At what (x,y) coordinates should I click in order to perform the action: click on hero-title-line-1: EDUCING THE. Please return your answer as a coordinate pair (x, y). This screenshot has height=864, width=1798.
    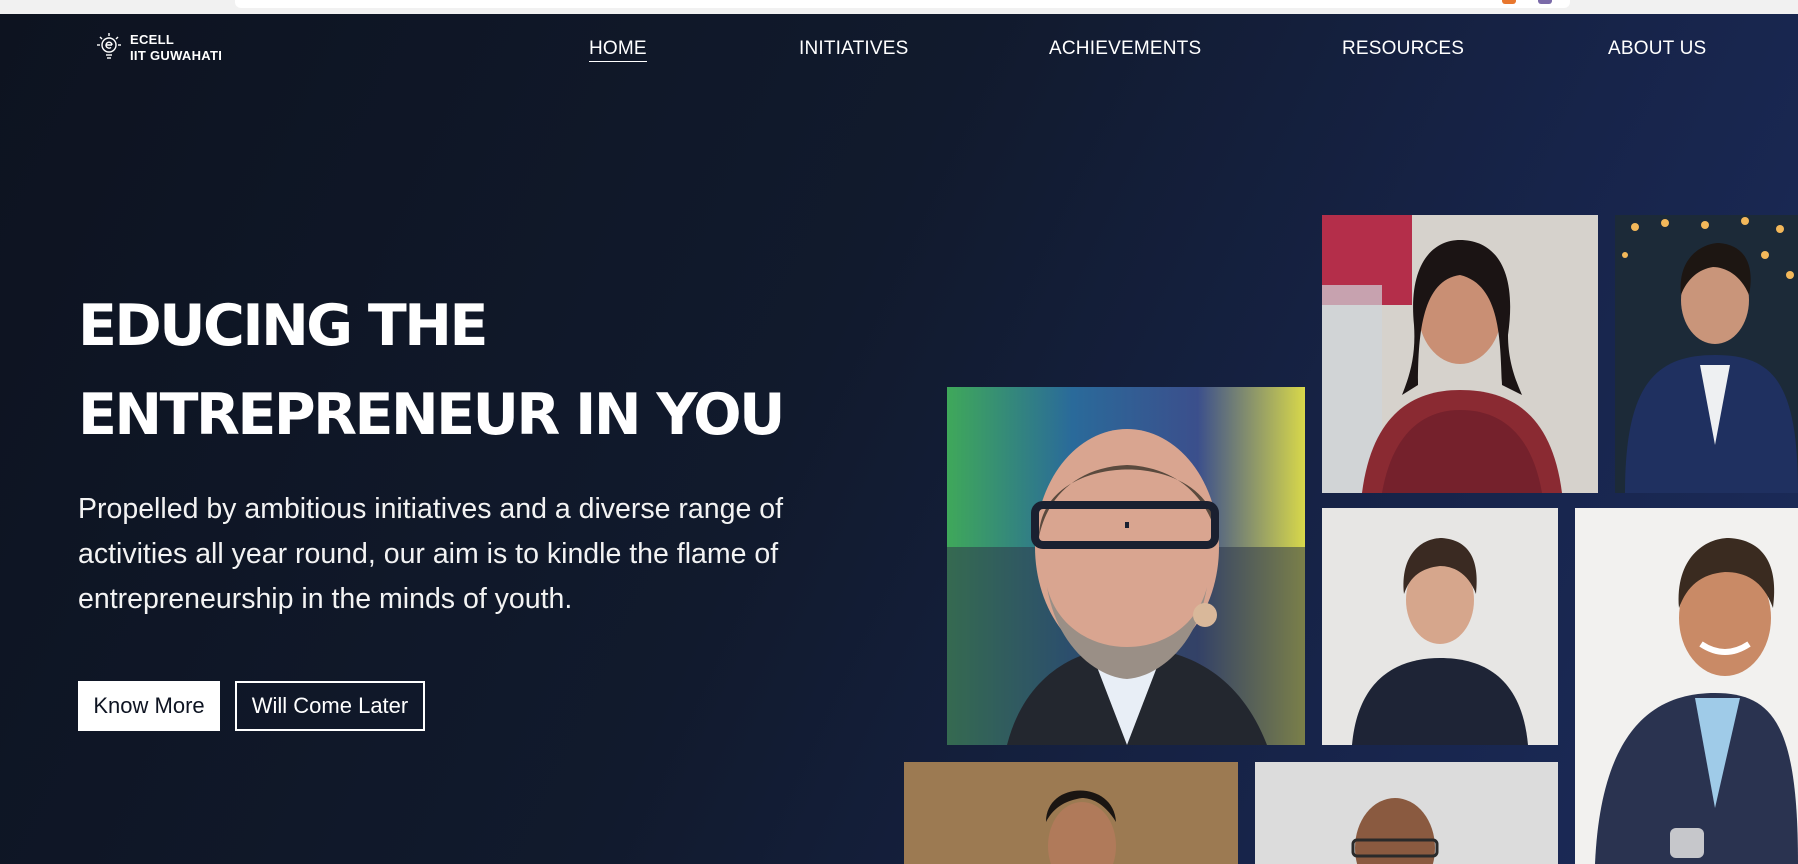
    Looking at the image, I should click on (283, 326).